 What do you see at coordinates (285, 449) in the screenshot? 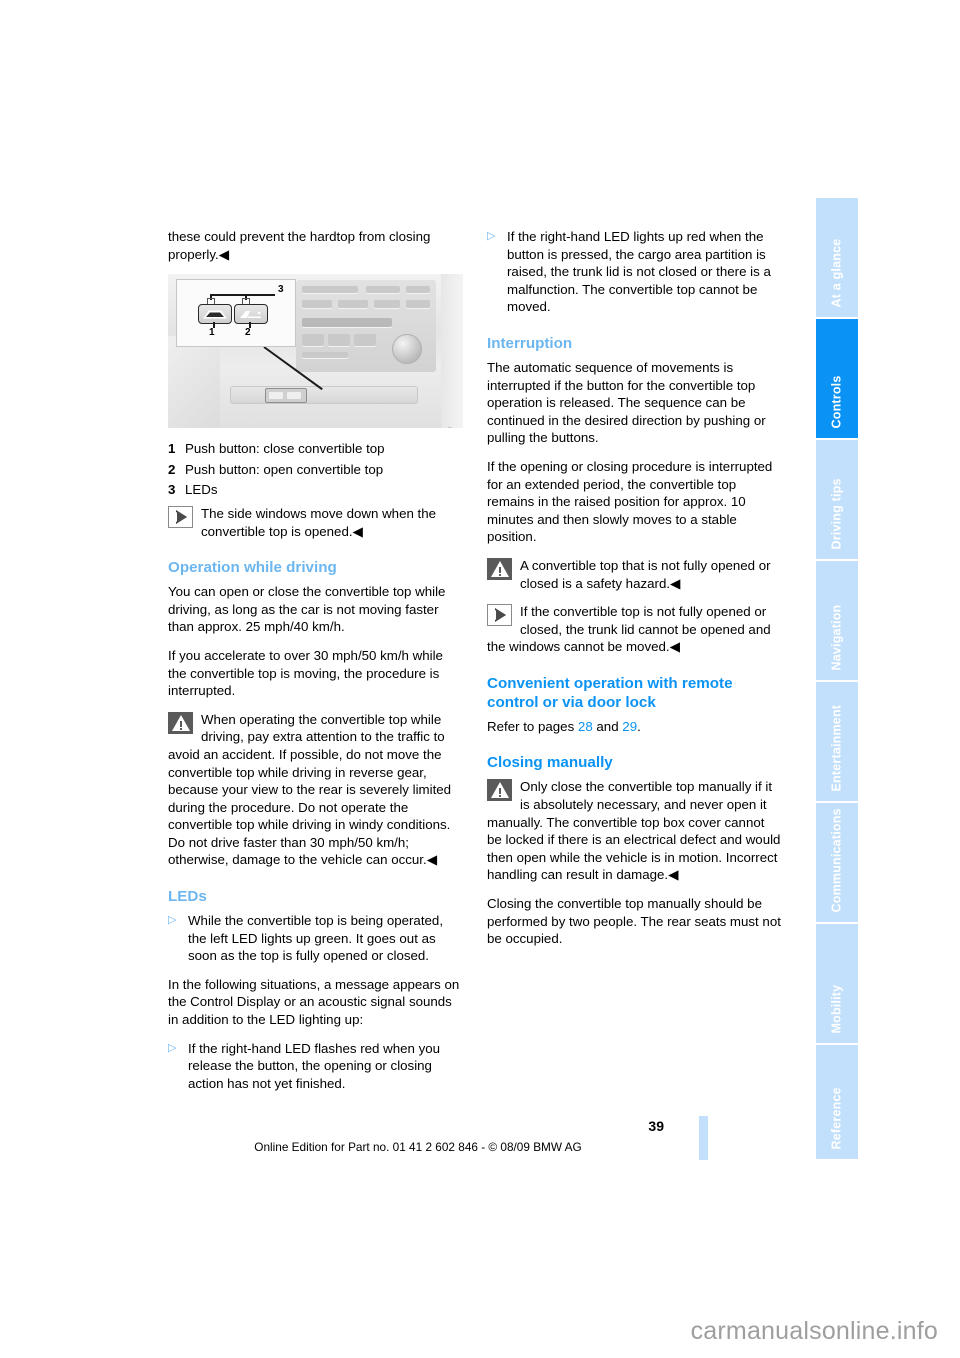
I see `legend-text: Push button: close convertible top` at bounding box center [285, 449].